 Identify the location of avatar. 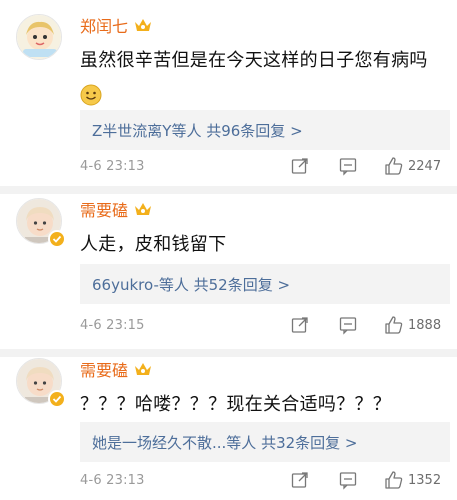
(39, 37).